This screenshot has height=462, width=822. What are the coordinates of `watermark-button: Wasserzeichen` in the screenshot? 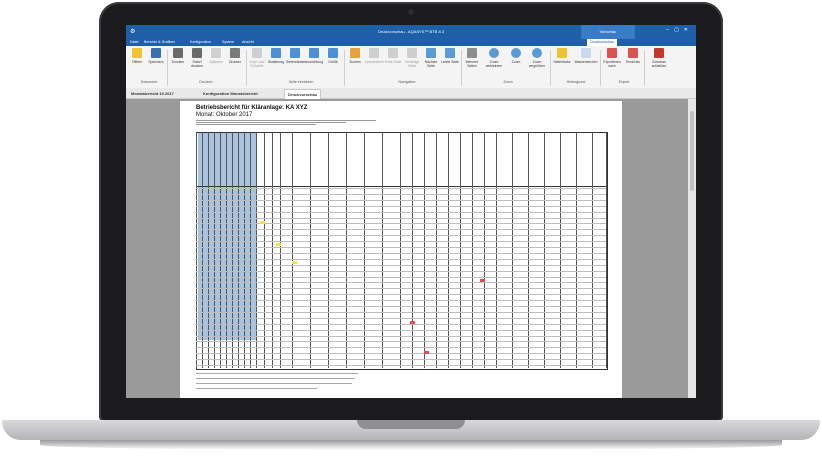 It's located at (586, 56).